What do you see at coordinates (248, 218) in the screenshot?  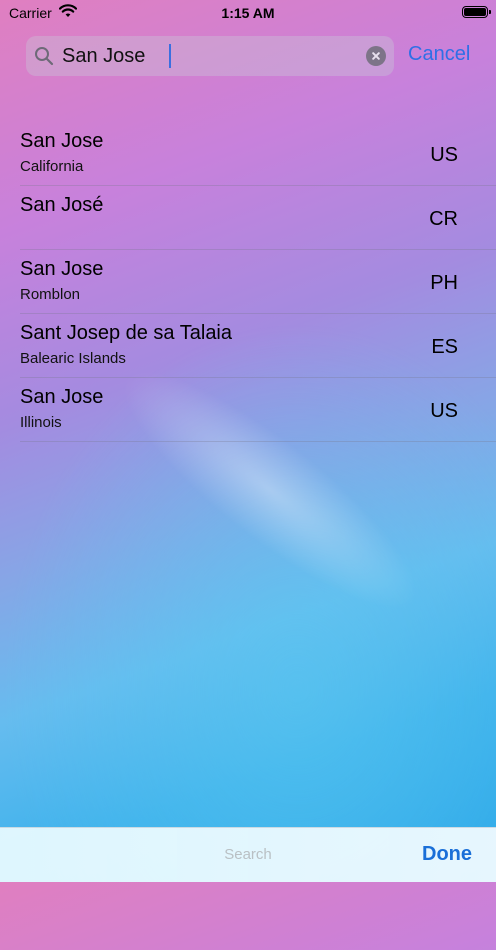 I see `result-row: San José CR` at bounding box center [248, 218].